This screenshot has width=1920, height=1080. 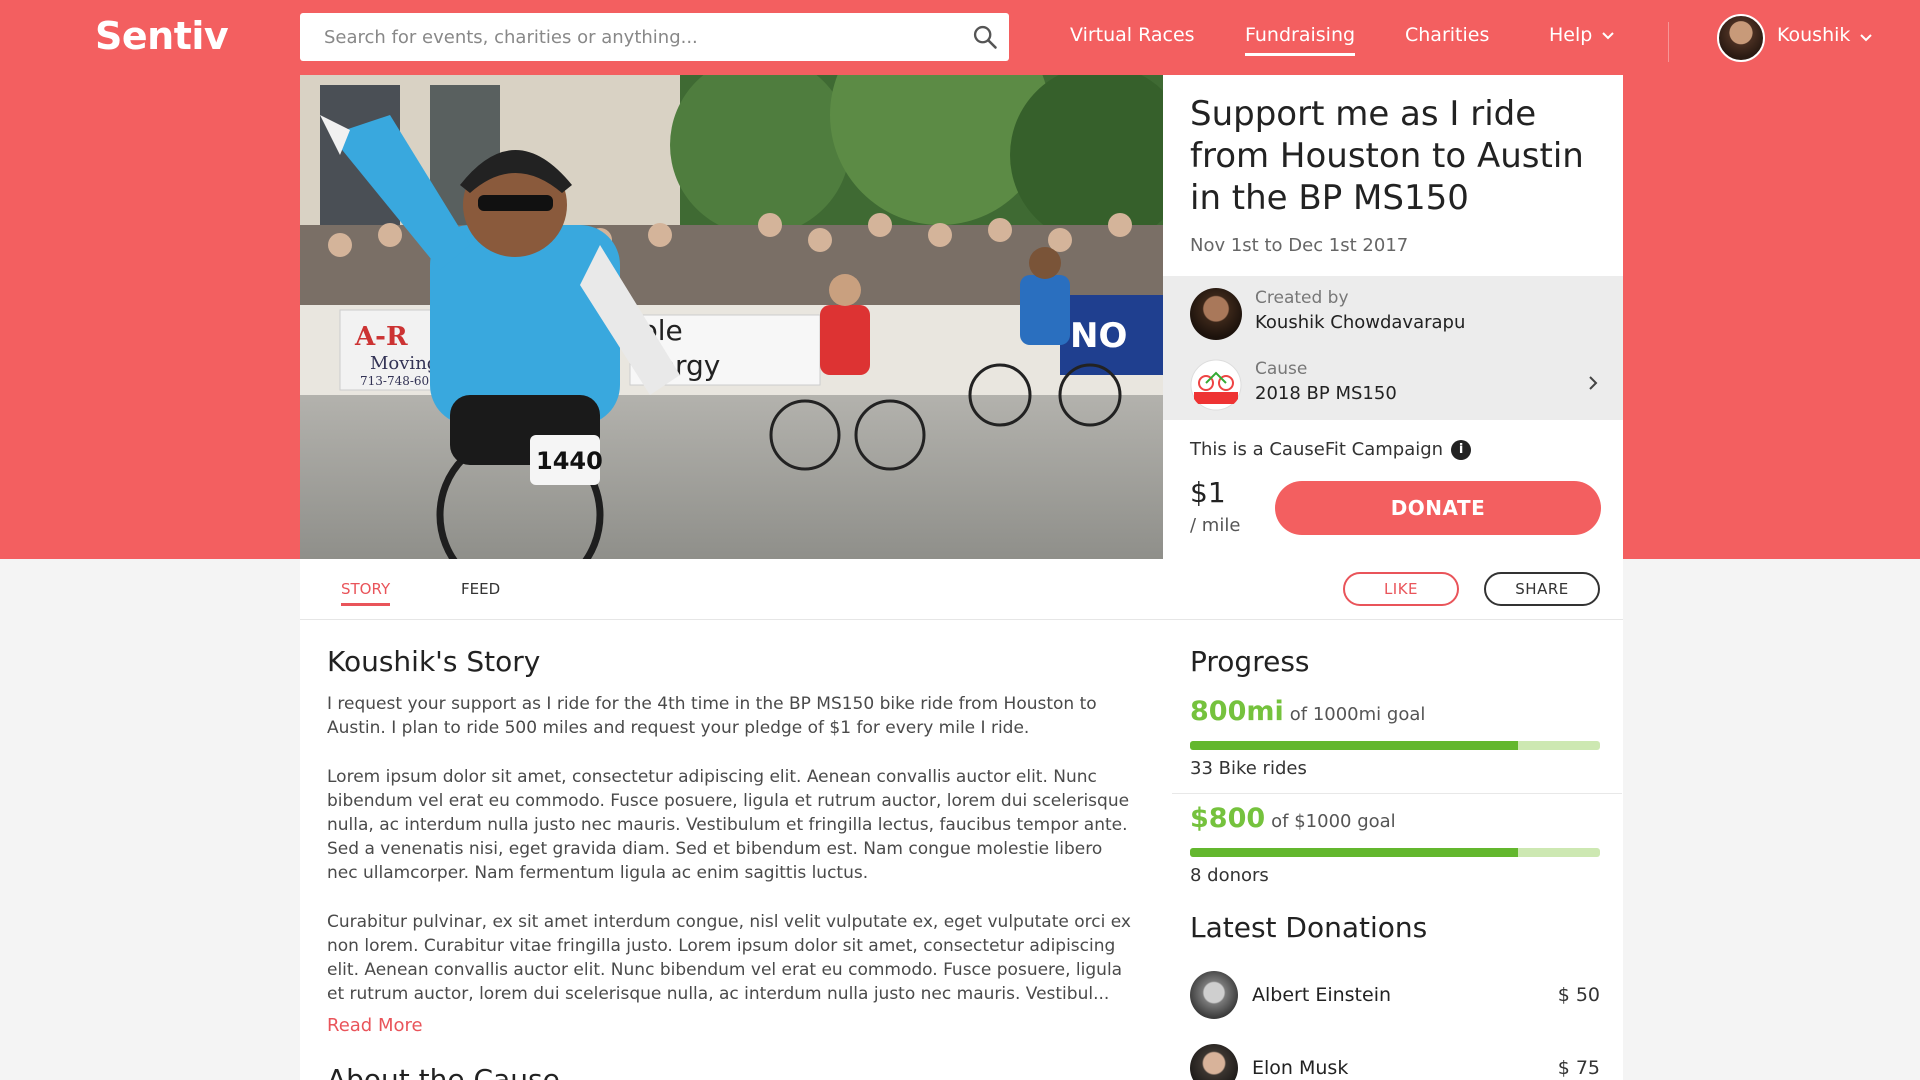 What do you see at coordinates (632, 37) in the screenshot?
I see `search-input` at bounding box center [632, 37].